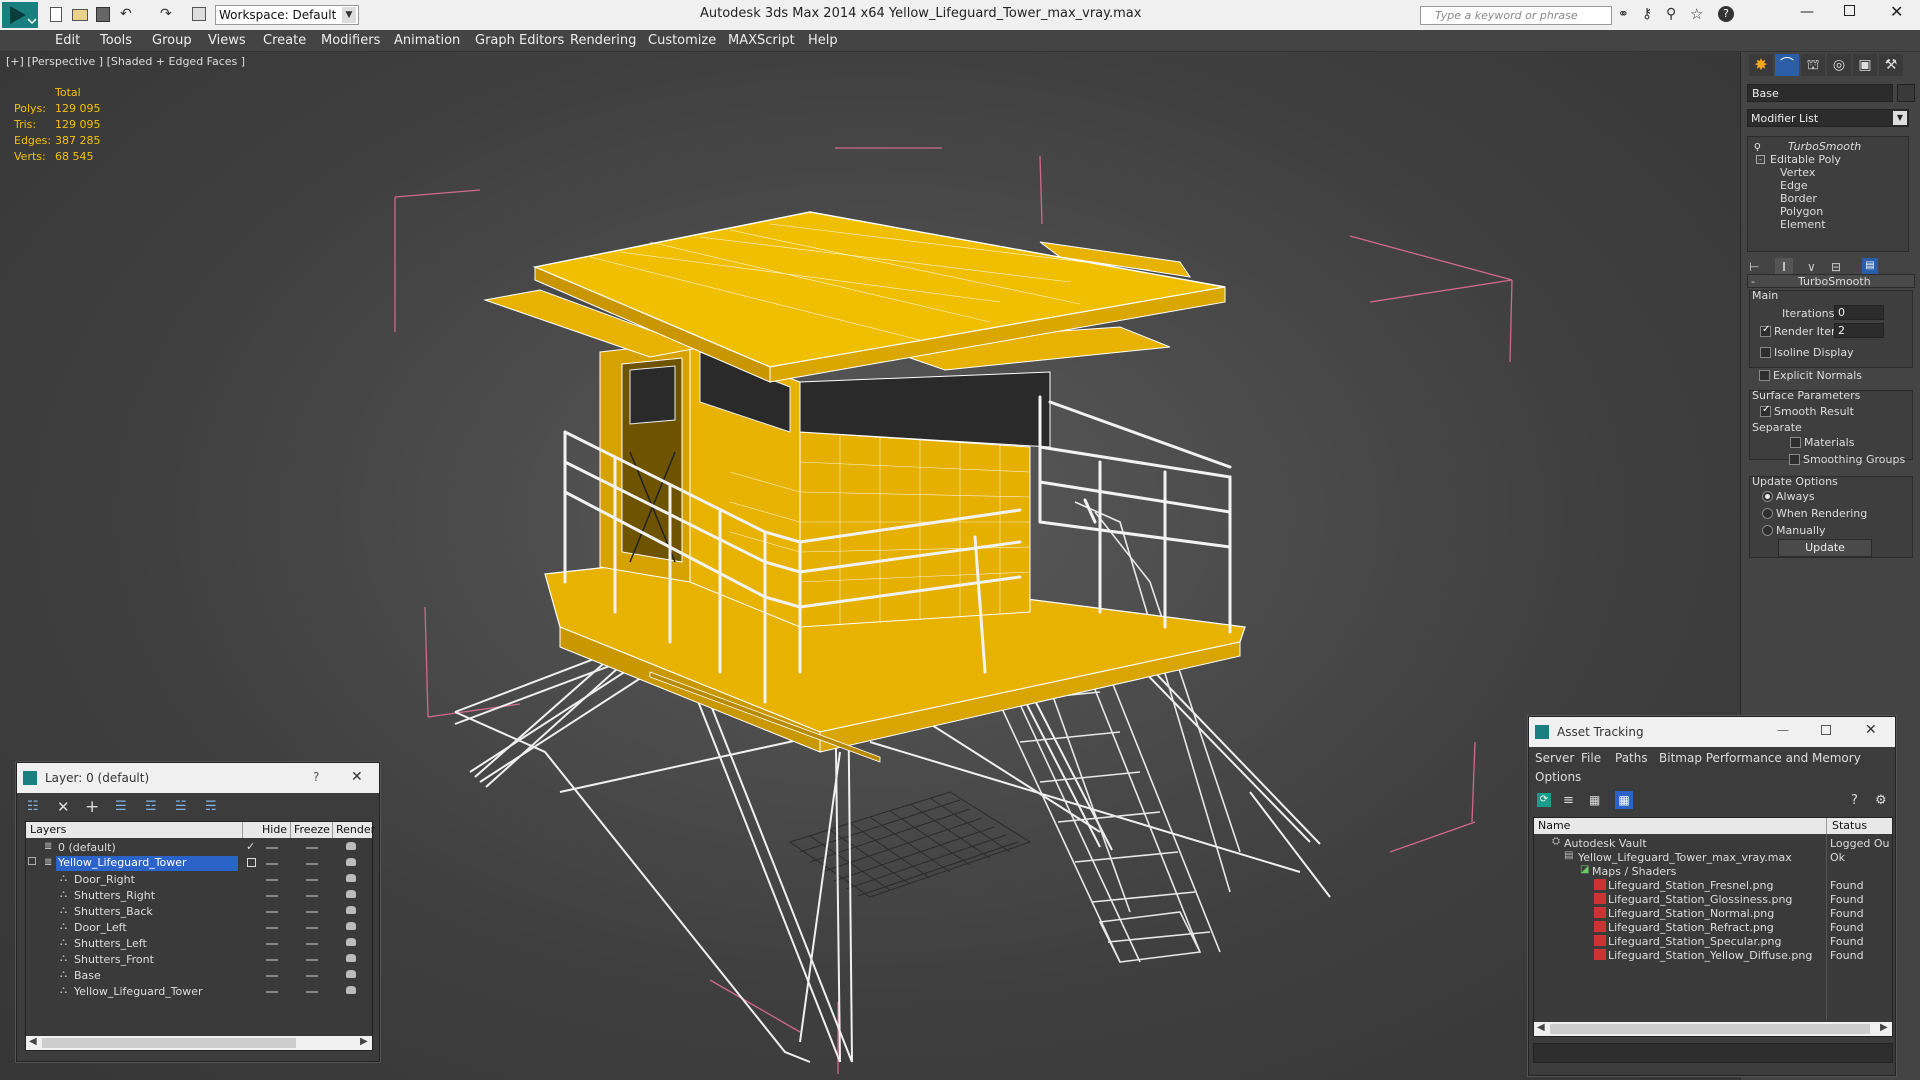 This screenshot has width=1920, height=1080. Describe the element at coordinates (1797, 172) in the screenshot. I see `stack-item-vertex: Vertex` at that location.